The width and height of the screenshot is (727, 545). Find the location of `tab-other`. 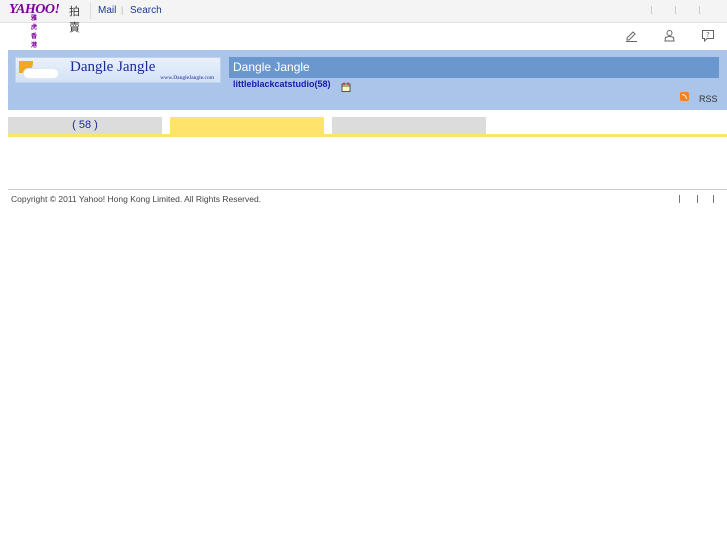

tab-other is located at coordinates (409, 125).